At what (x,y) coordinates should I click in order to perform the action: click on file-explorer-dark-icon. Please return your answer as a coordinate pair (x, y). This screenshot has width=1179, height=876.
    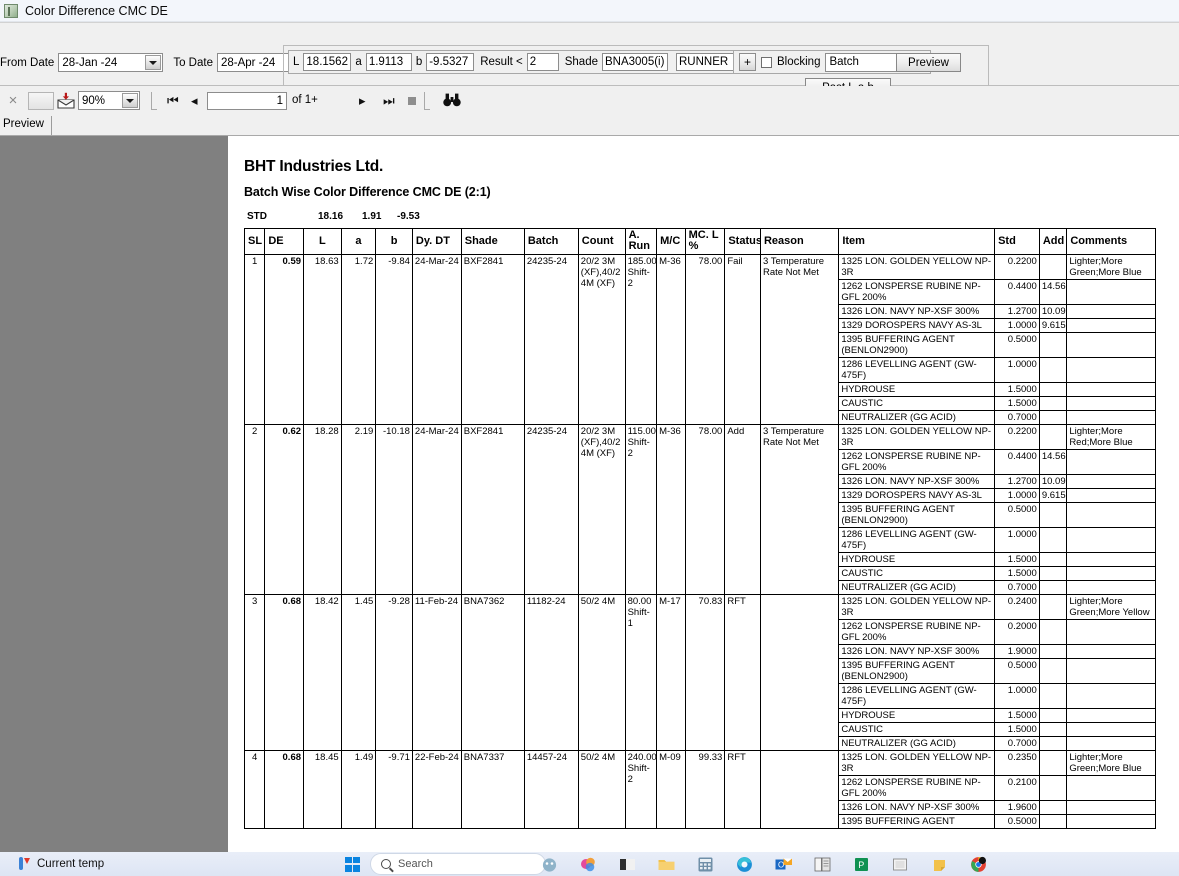
    Looking at the image, I should click on (627, 864).